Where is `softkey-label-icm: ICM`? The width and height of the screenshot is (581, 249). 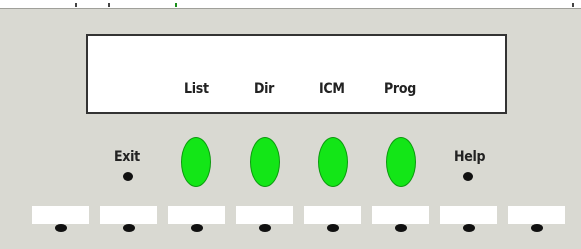
softkey-label-icm: ICM is located at coordinates (332, 89).